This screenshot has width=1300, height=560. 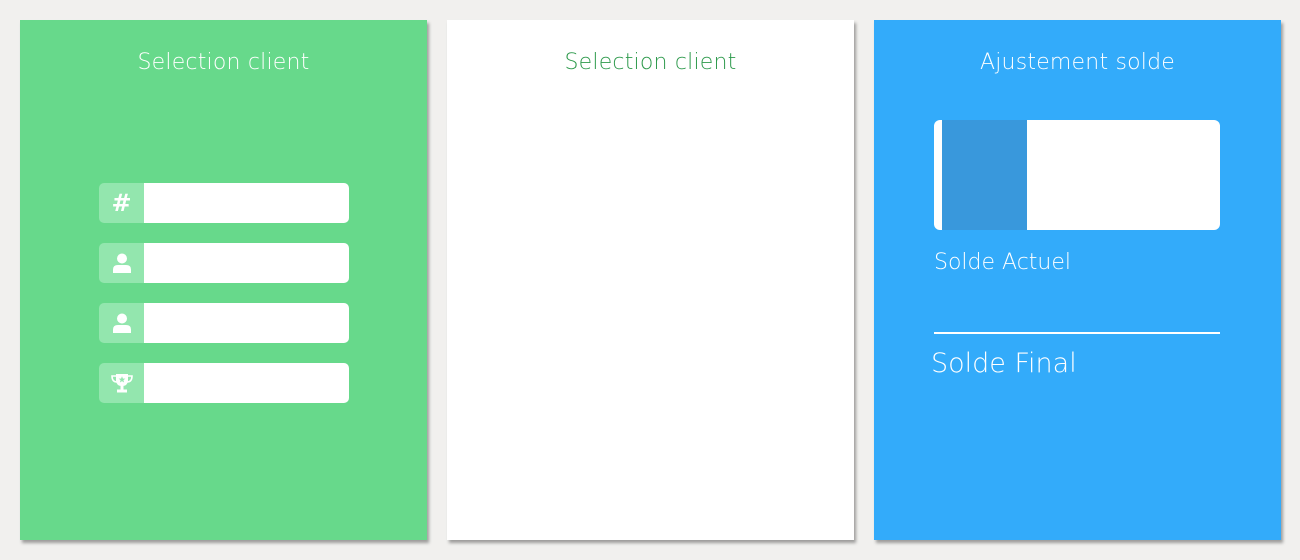 What do you see at coordinates (984, 175) in the screenshot?
I see `balance-accent-block` at bounding box center [984, 175].